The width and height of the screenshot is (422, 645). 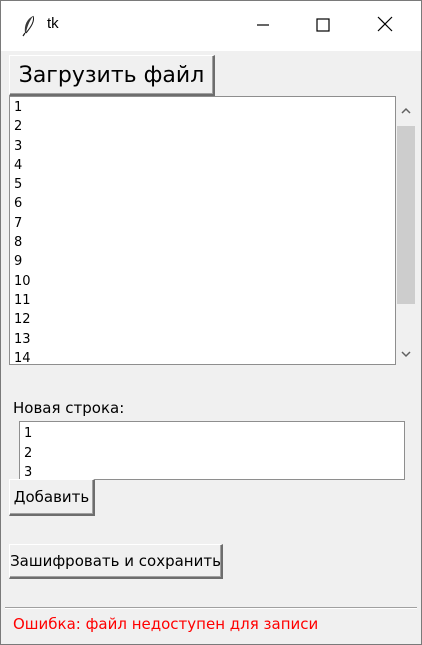 What do you see at coordinates (52, 497) in the screenshot?
I see `add-button: Добавить` at bounding box center [52, 497].